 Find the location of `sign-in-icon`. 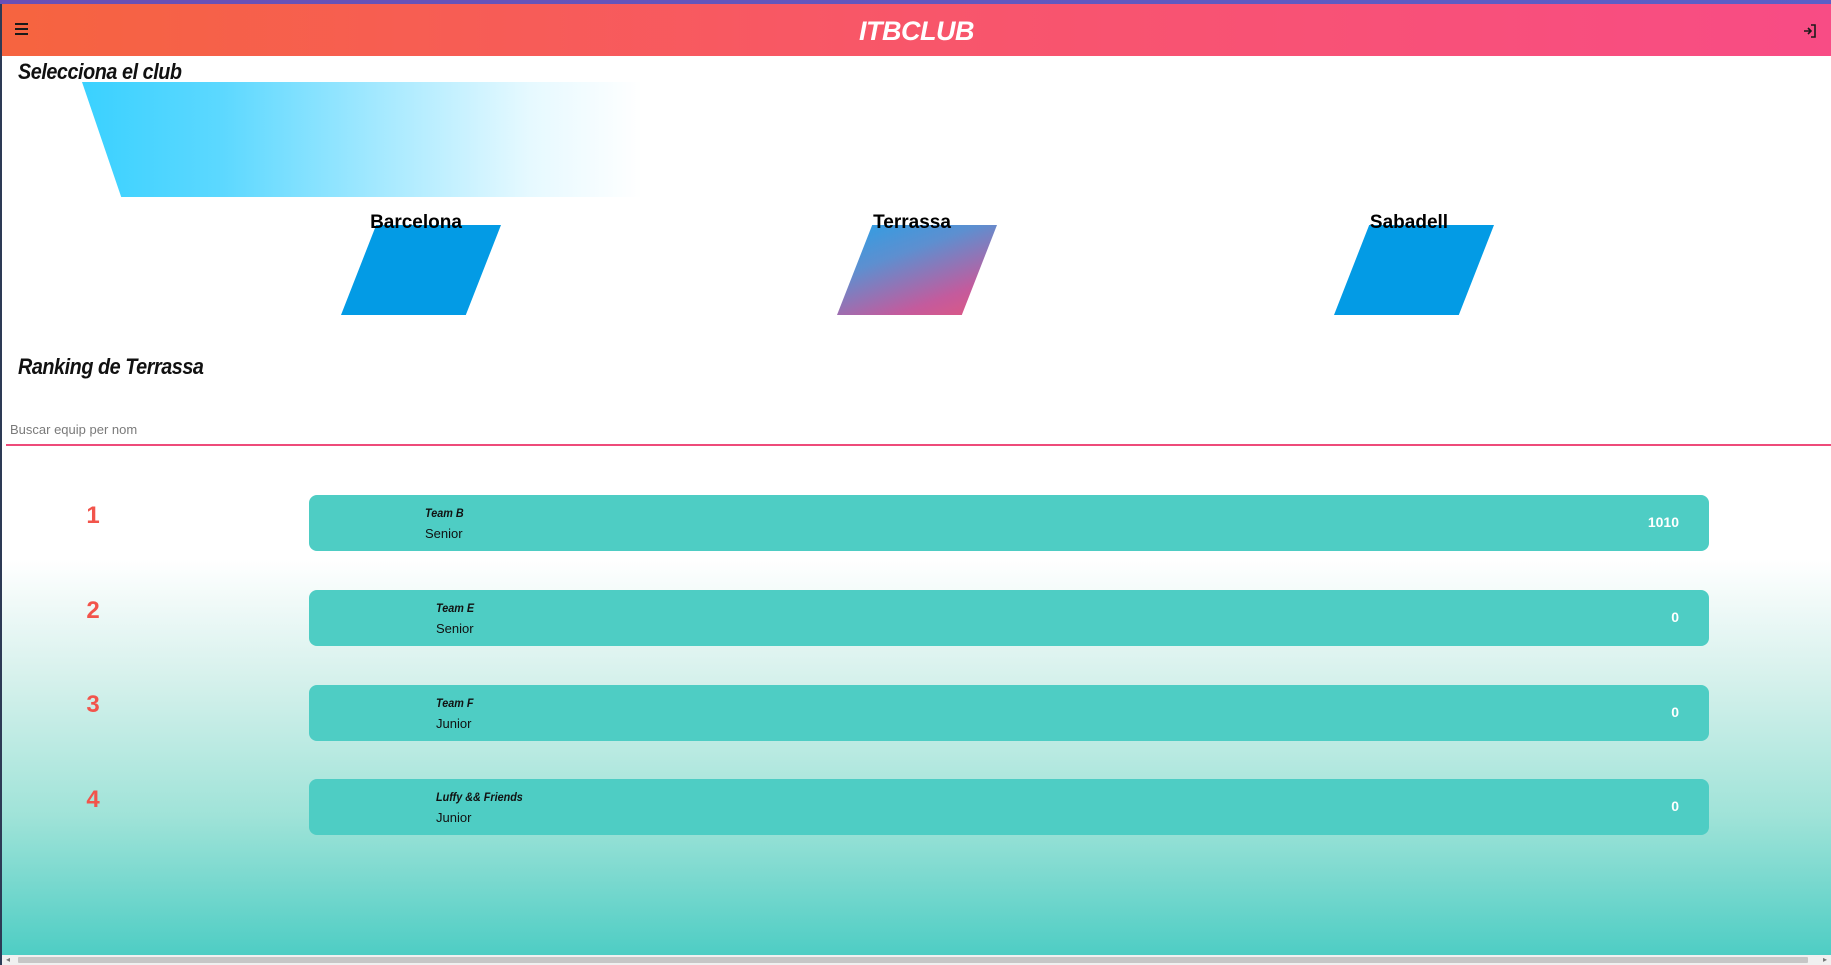

sign-in-icon is located at coordinates (1811, 31).